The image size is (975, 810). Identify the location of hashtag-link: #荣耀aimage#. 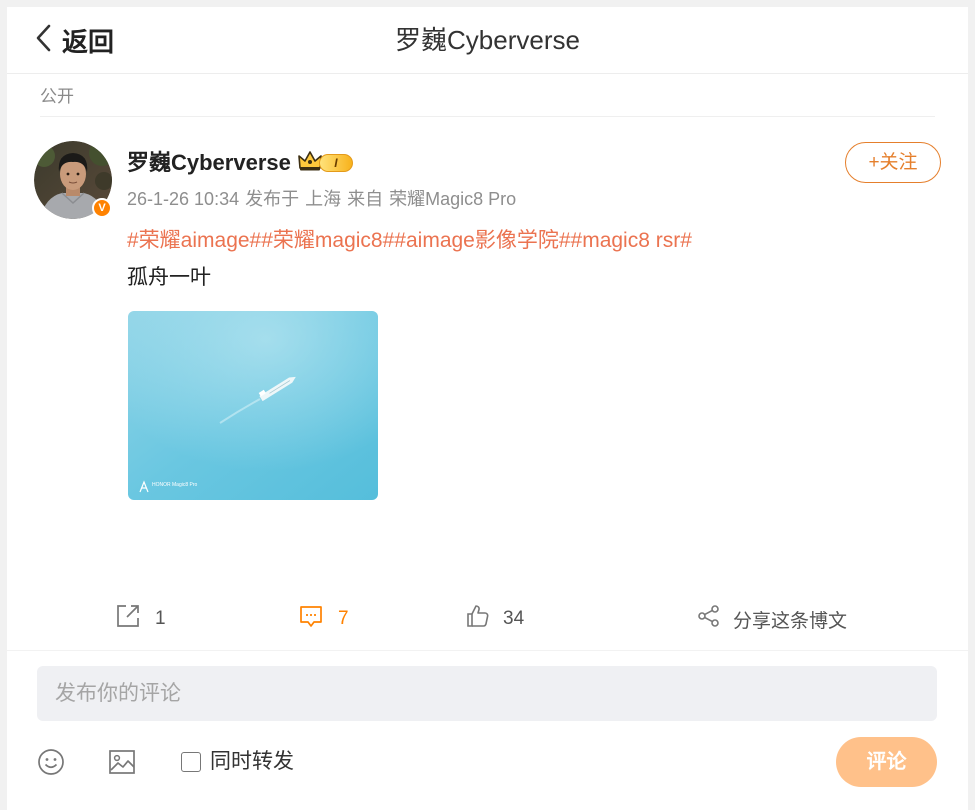
(194, 241).